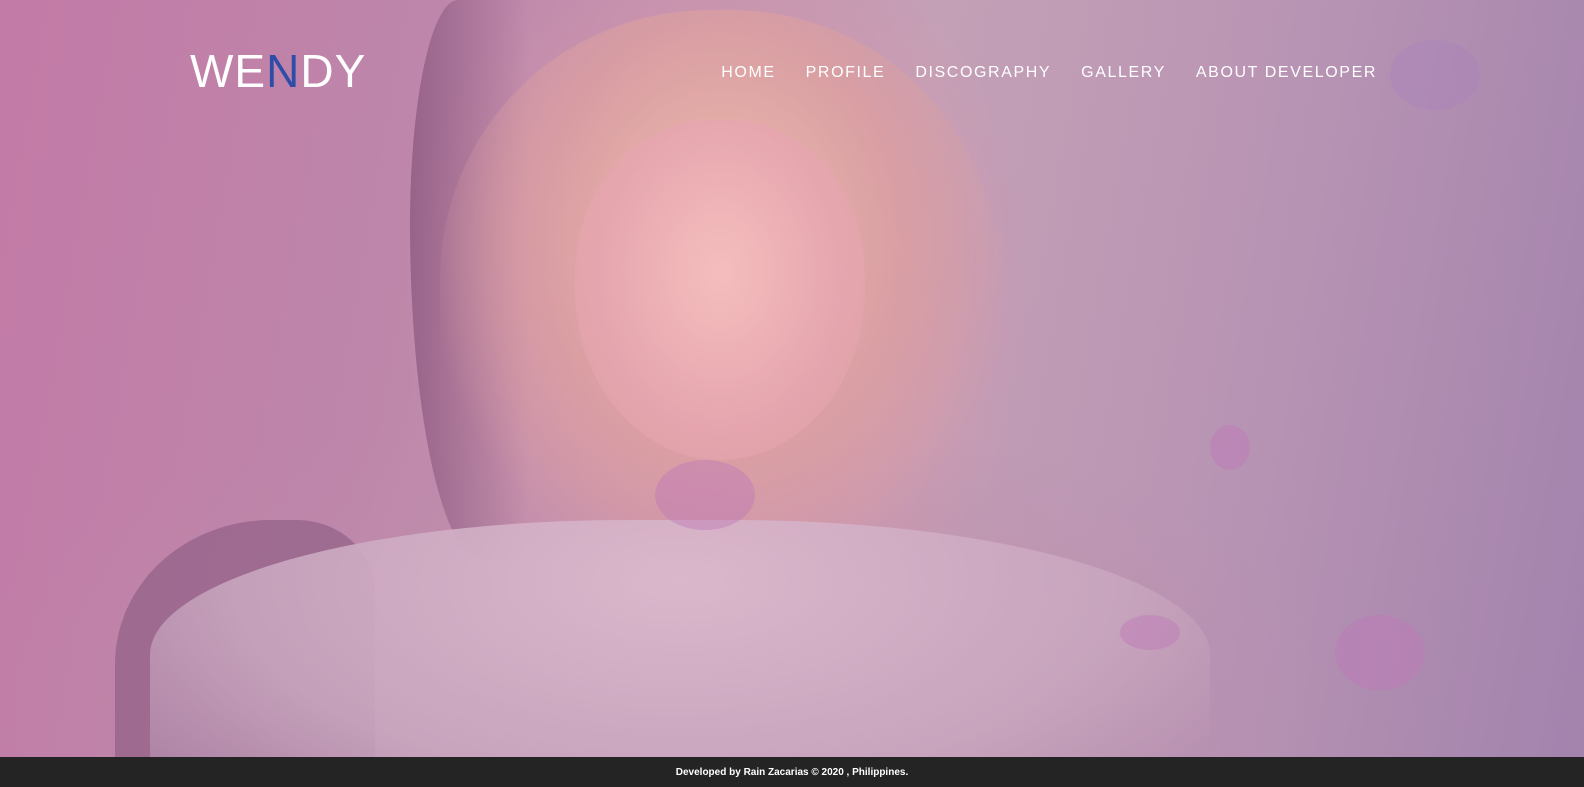 The width and height of the screenshot is (1584, 787). What do you see at coordinates (720, 290) in the screenshot?
I see `hero-photo-face` at bounding box center [720, 290].